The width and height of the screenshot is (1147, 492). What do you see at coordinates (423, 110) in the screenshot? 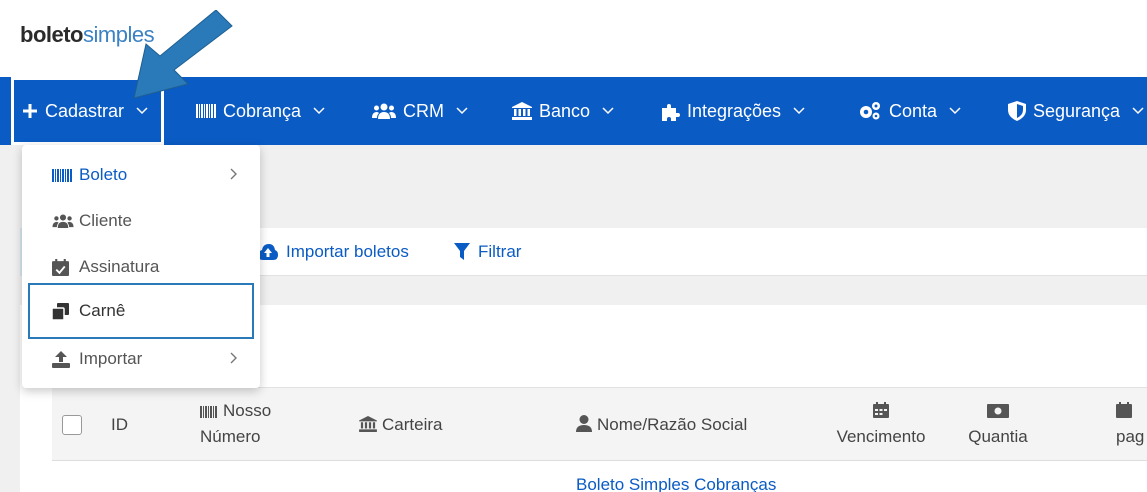
I see `nav-crm-label: CRM` at bounding box center [423, 110].